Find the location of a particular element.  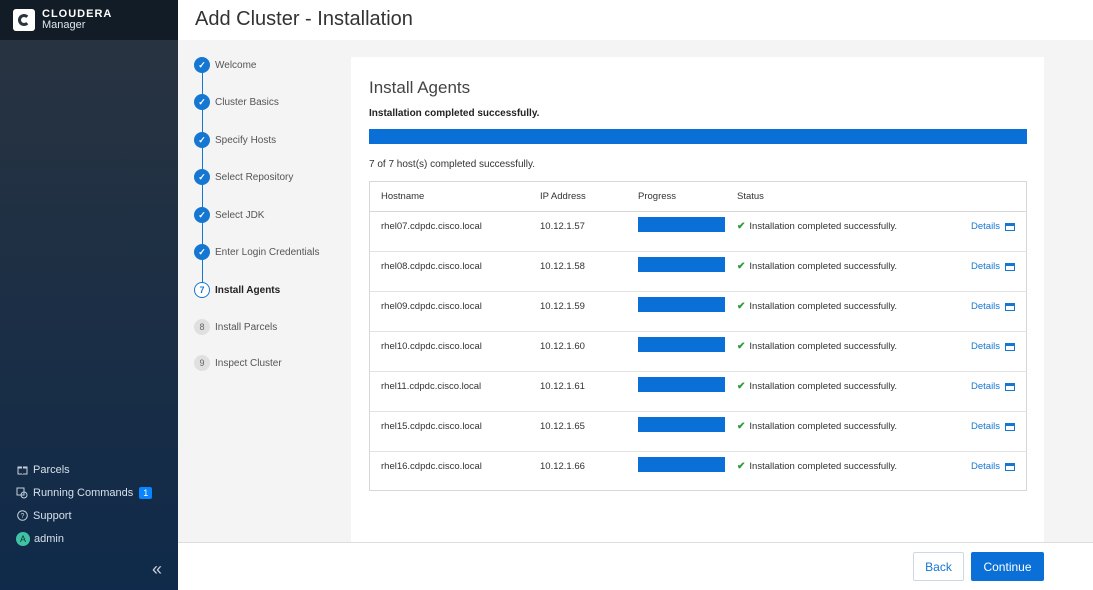

nav-support: ? Support is located at coordinates (84, 515).